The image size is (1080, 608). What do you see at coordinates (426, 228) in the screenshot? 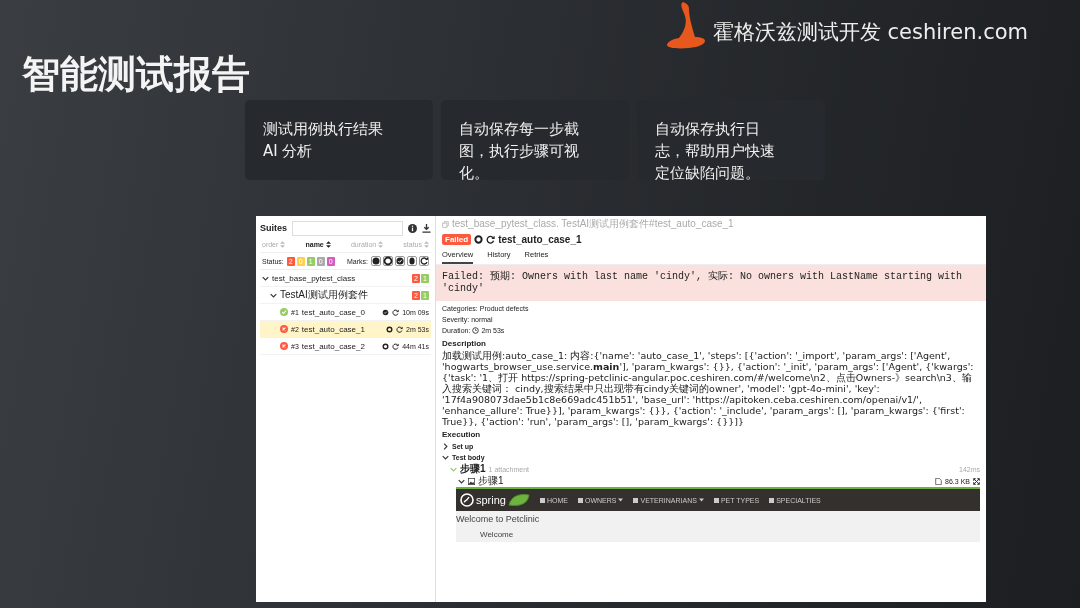
I see `download-icon` at bounding box center [426, 228].